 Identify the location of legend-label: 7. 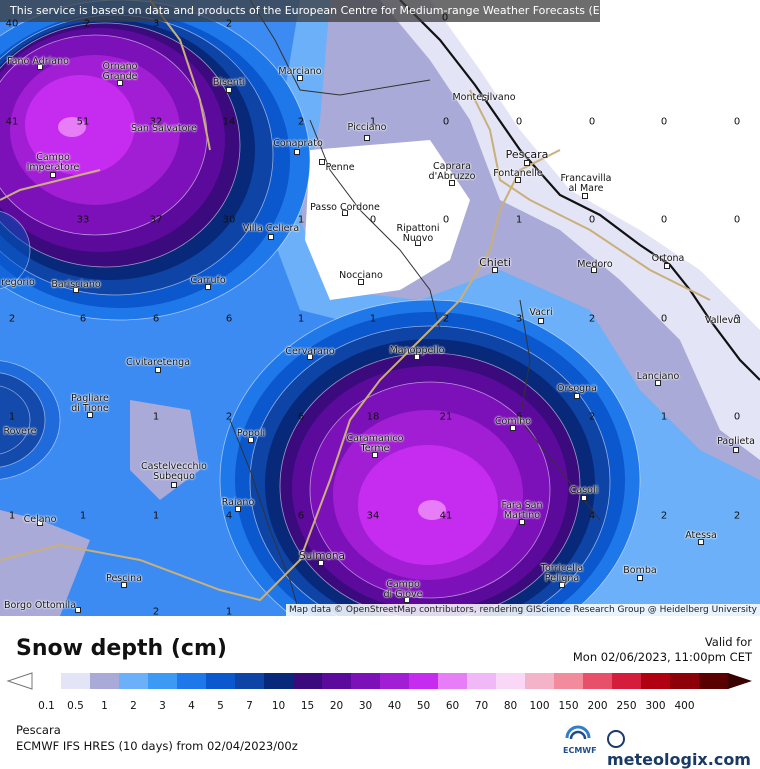
(249, 706).